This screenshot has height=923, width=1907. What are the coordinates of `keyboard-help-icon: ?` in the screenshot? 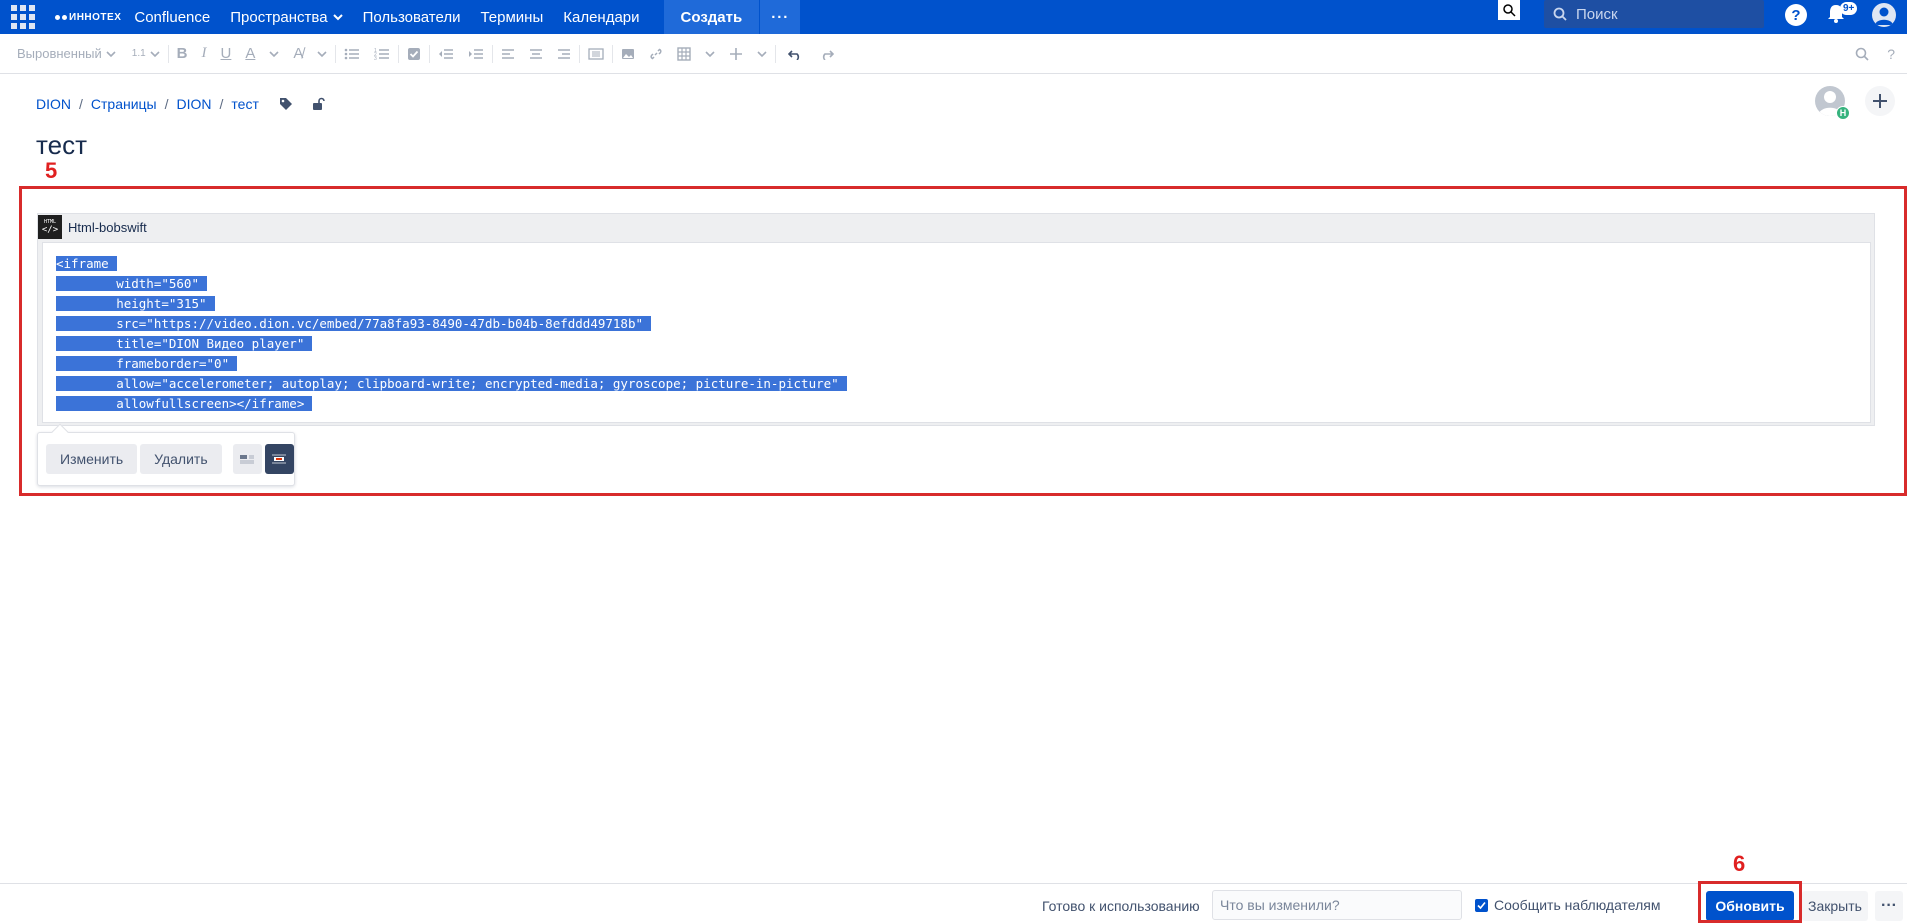 It's located at (1891, 54).